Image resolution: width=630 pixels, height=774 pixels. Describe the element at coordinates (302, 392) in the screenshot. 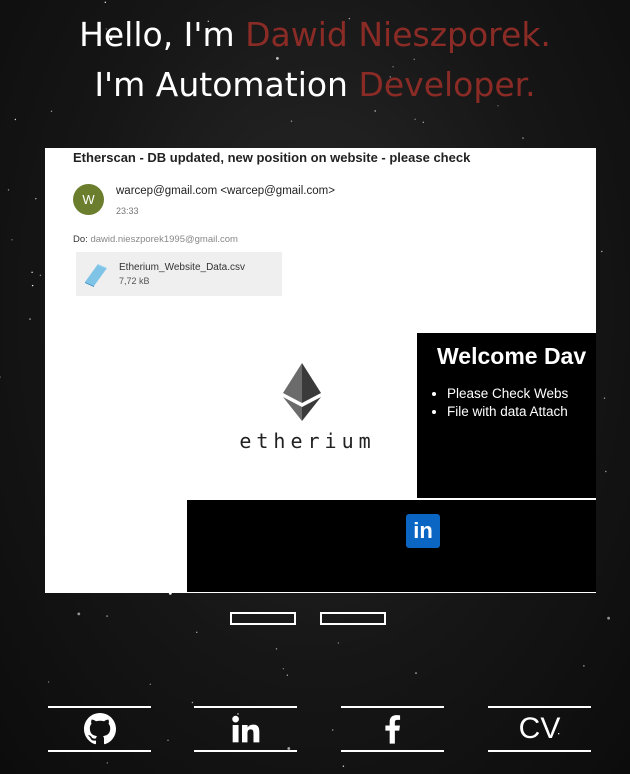

I see `ethereum-logo-icon` at that location.